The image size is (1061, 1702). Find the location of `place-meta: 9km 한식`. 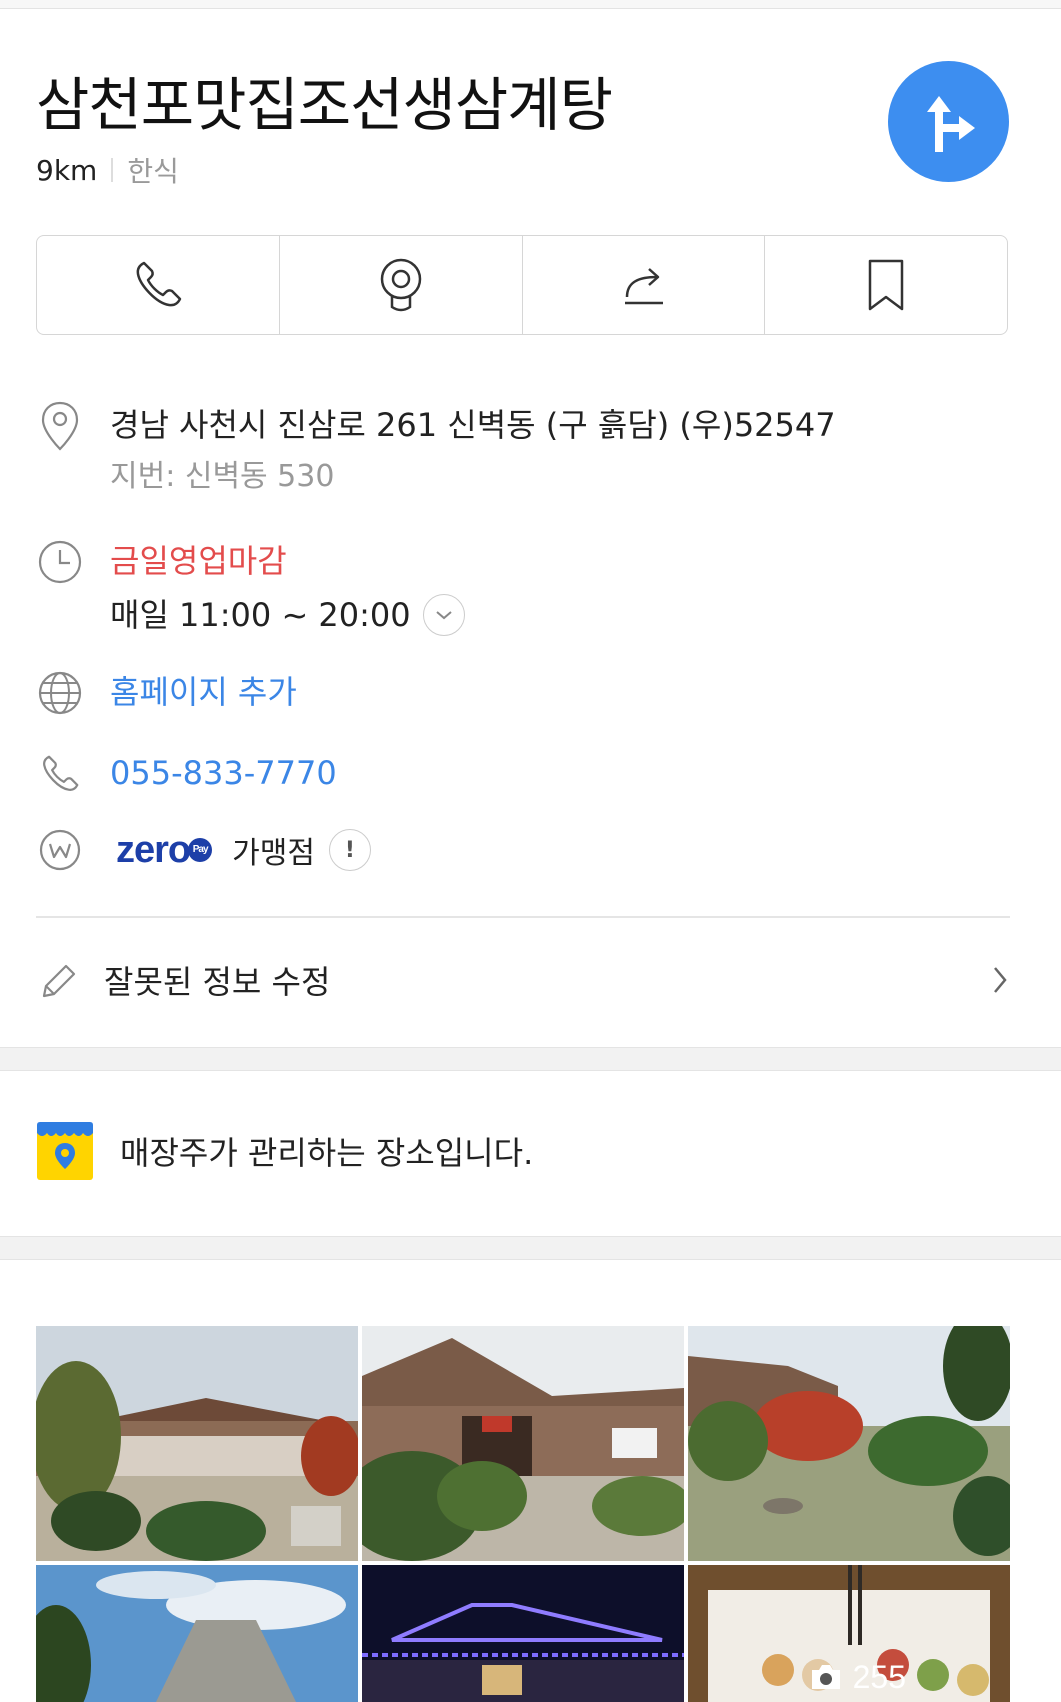

place-meta: 9km 한식 is located at coordinates (107, 170).